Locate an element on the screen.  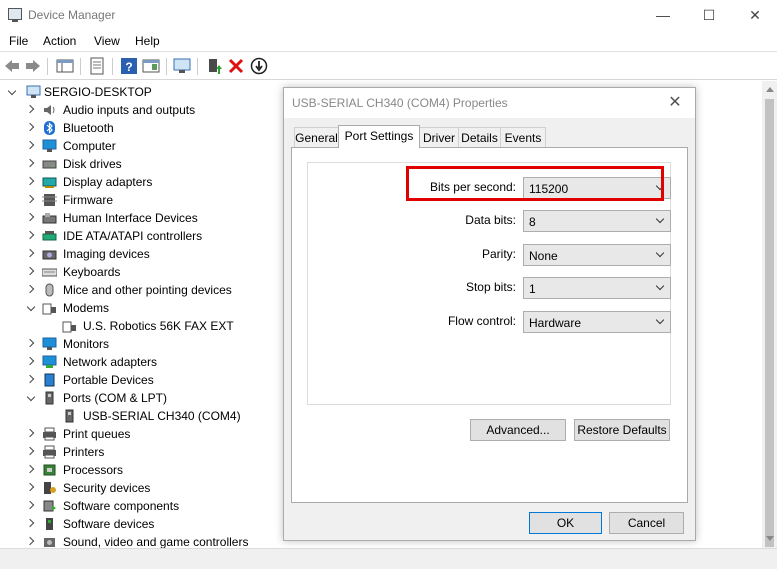
tree-category-item: Mice and other pointing devices is located at coordinates (140, 290).